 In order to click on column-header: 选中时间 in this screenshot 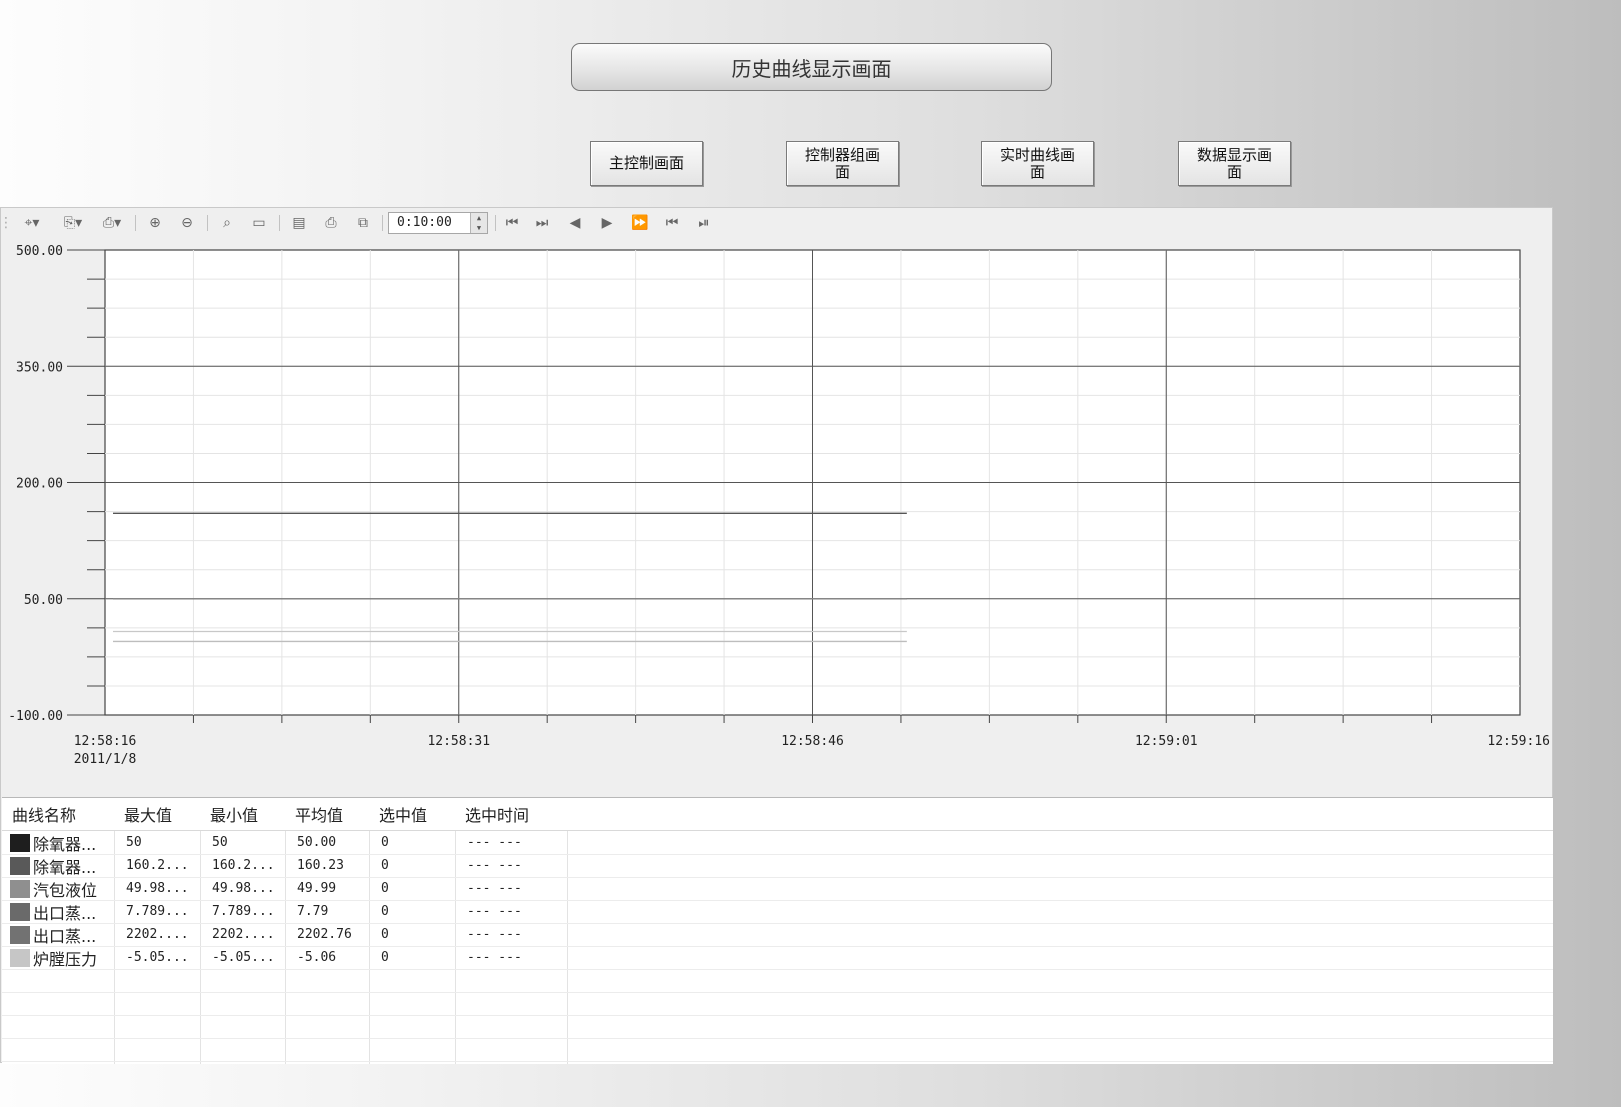, I will do `click(495, 814)`.